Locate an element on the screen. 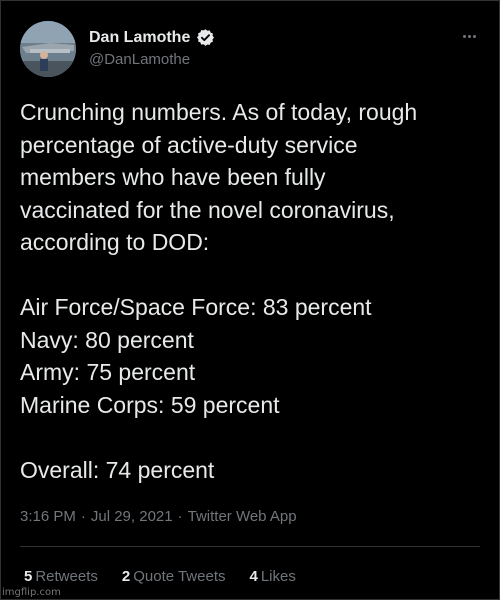 The image size is (500, 600). tweet-meta: 3:16 PM · Jul 29, 2021 · Twitter Web App is located at coordinates (158, 516).